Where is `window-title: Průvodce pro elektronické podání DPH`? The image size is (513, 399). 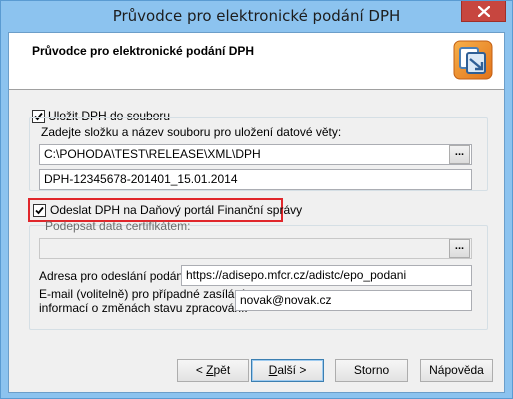 window-title: Průvodce pro elektronické podání DPH is located at coordinates (256, 16).